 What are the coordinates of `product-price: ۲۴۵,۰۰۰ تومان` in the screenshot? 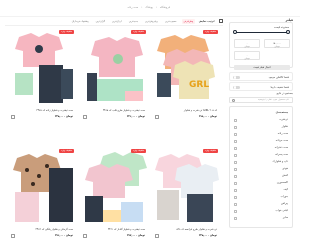 It's located at (63, 116).